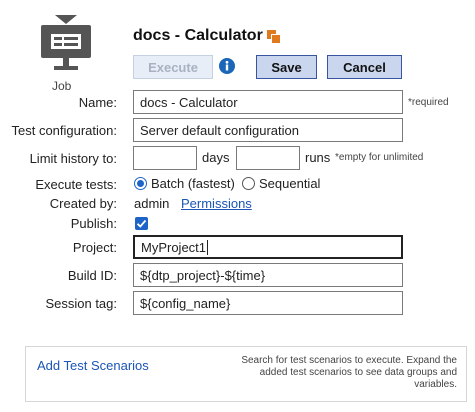  Describe the element at coordinates (152, 203) in the screenshot. I see `created-by-value: admin` at that location.